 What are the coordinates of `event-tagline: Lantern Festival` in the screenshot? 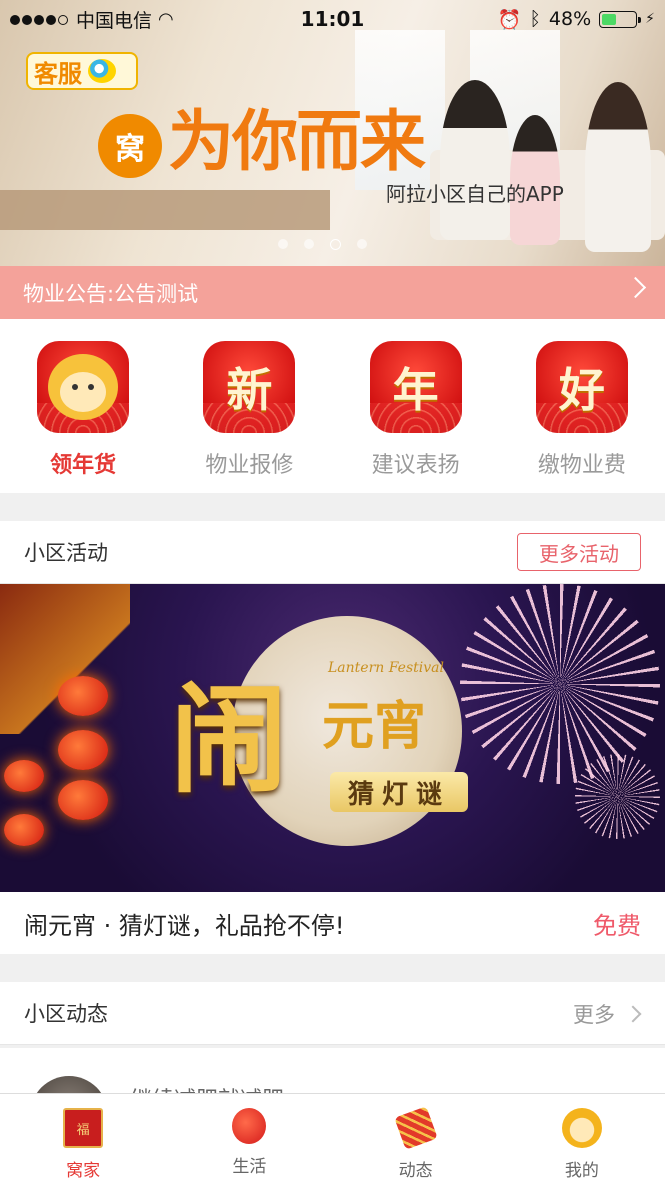 It's located at (386, 668).